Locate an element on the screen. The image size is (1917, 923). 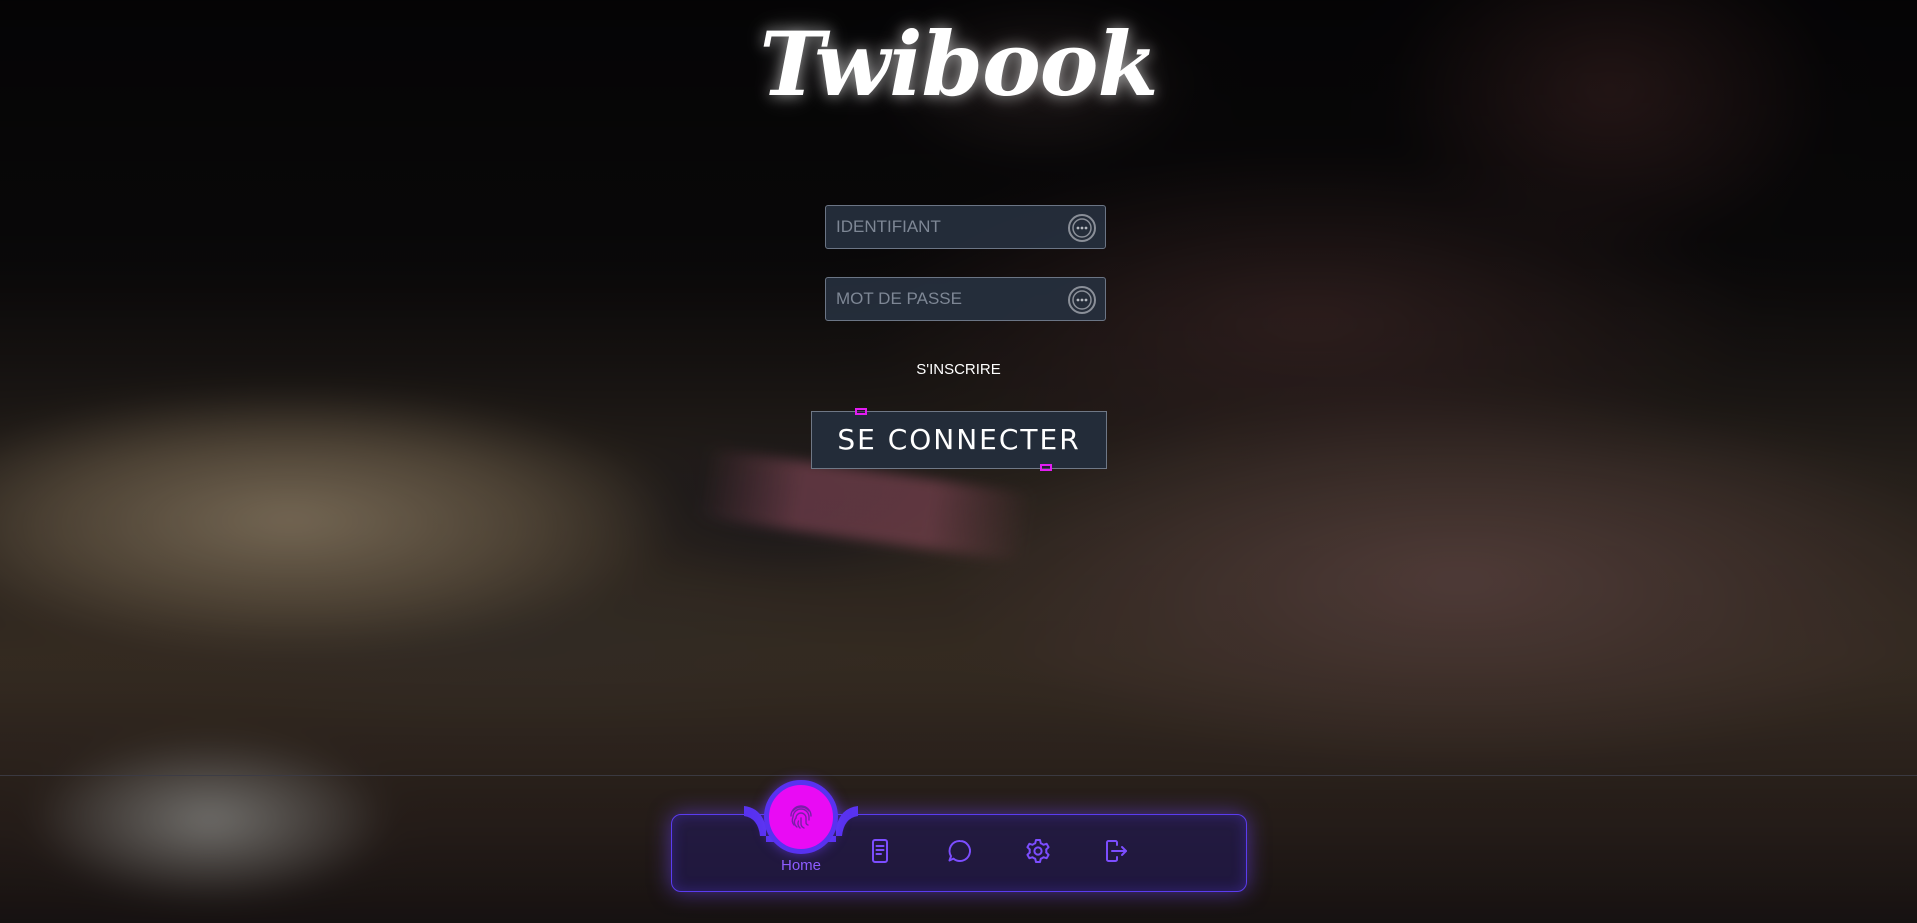
username-field is located at coordinates (965, 227).